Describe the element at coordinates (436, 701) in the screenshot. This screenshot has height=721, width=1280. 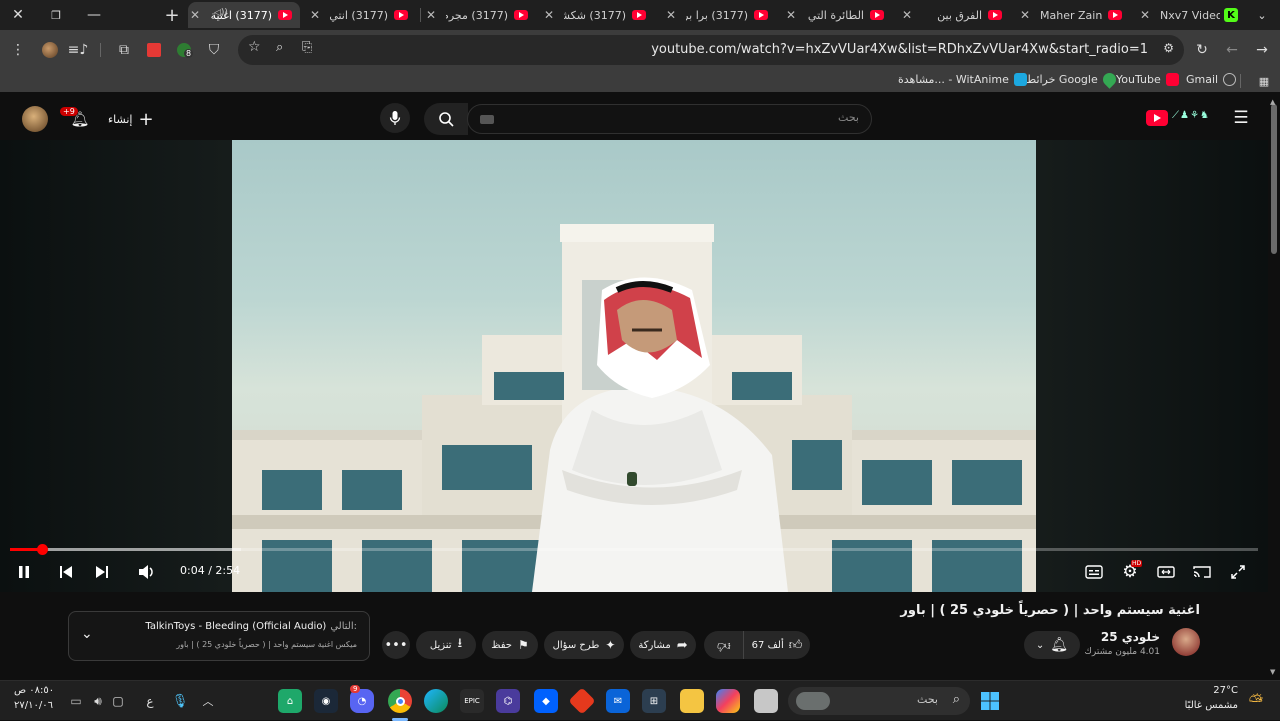
I see `edge-icon` at that location.